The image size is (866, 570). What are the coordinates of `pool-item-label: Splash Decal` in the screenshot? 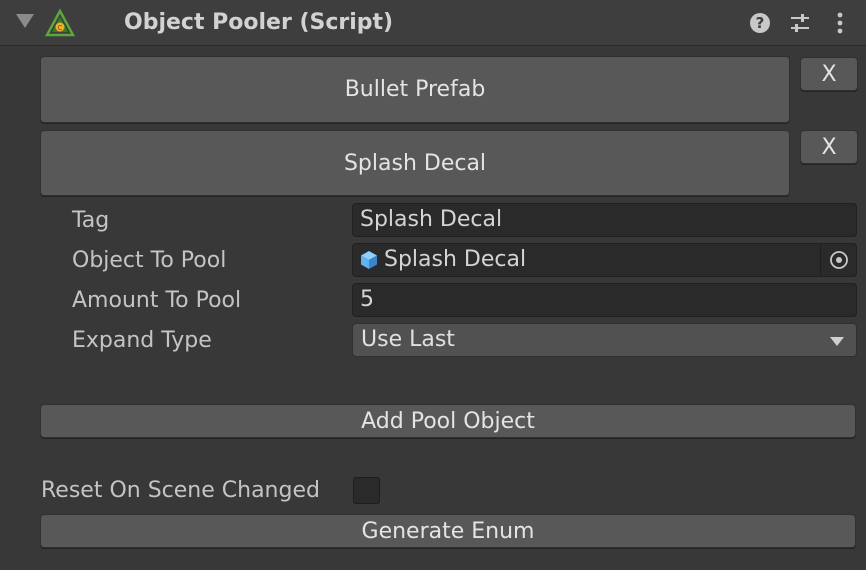 It's located at (415, 163).